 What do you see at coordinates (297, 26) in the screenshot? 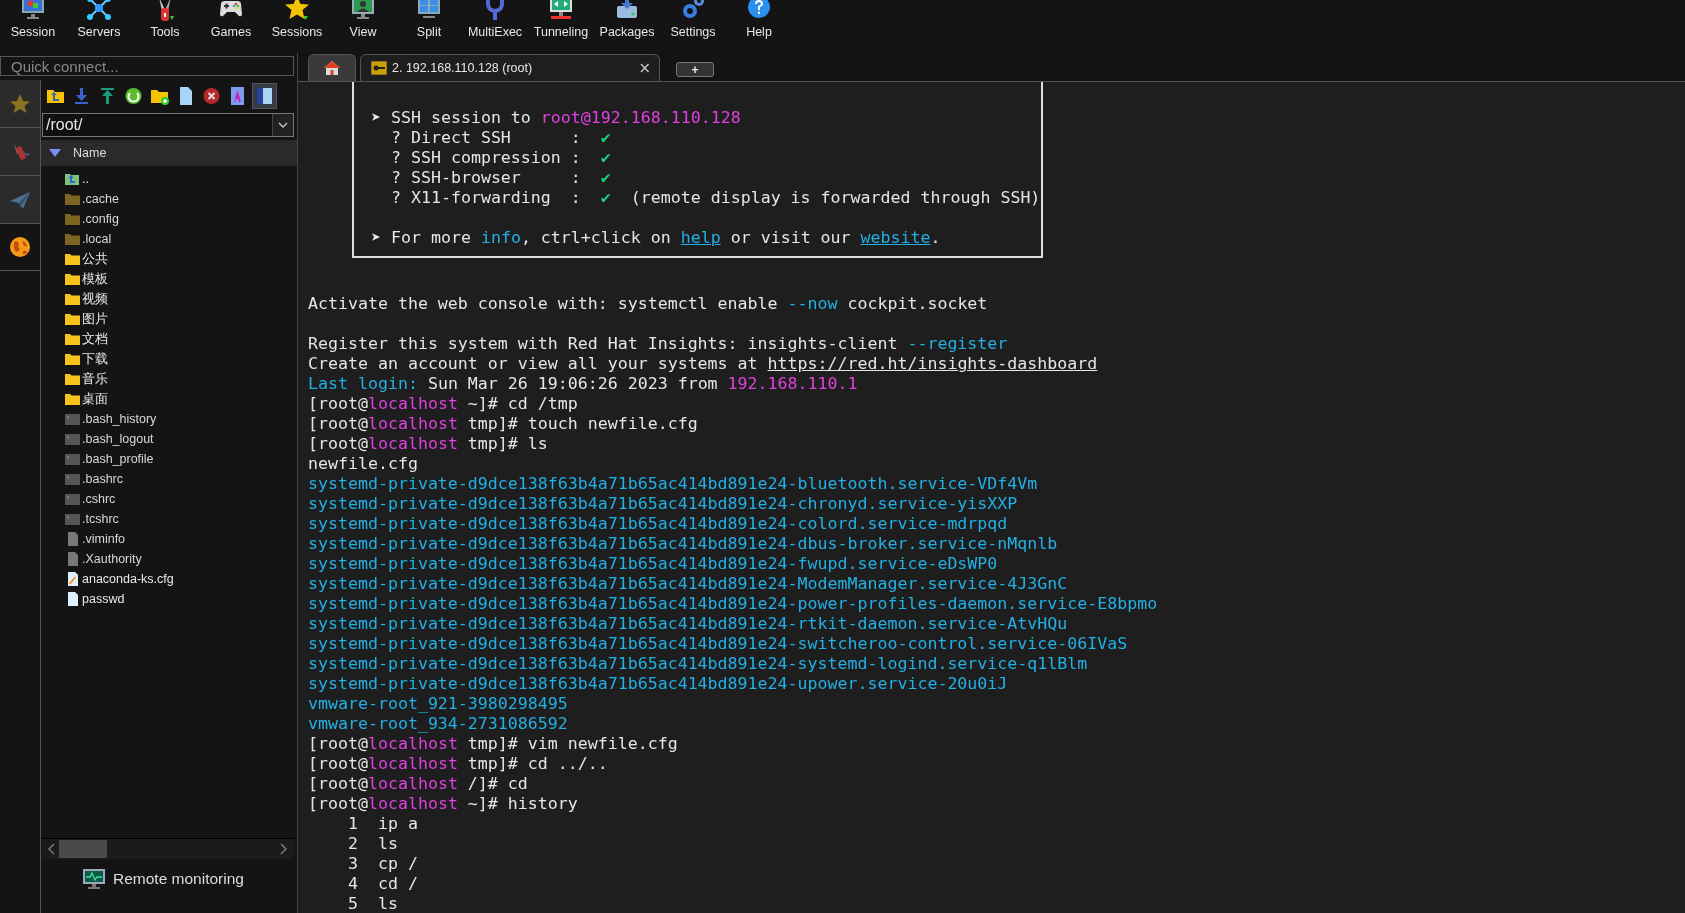
I see `toolbar-button: Sessions` at bounding box center [297, 26].